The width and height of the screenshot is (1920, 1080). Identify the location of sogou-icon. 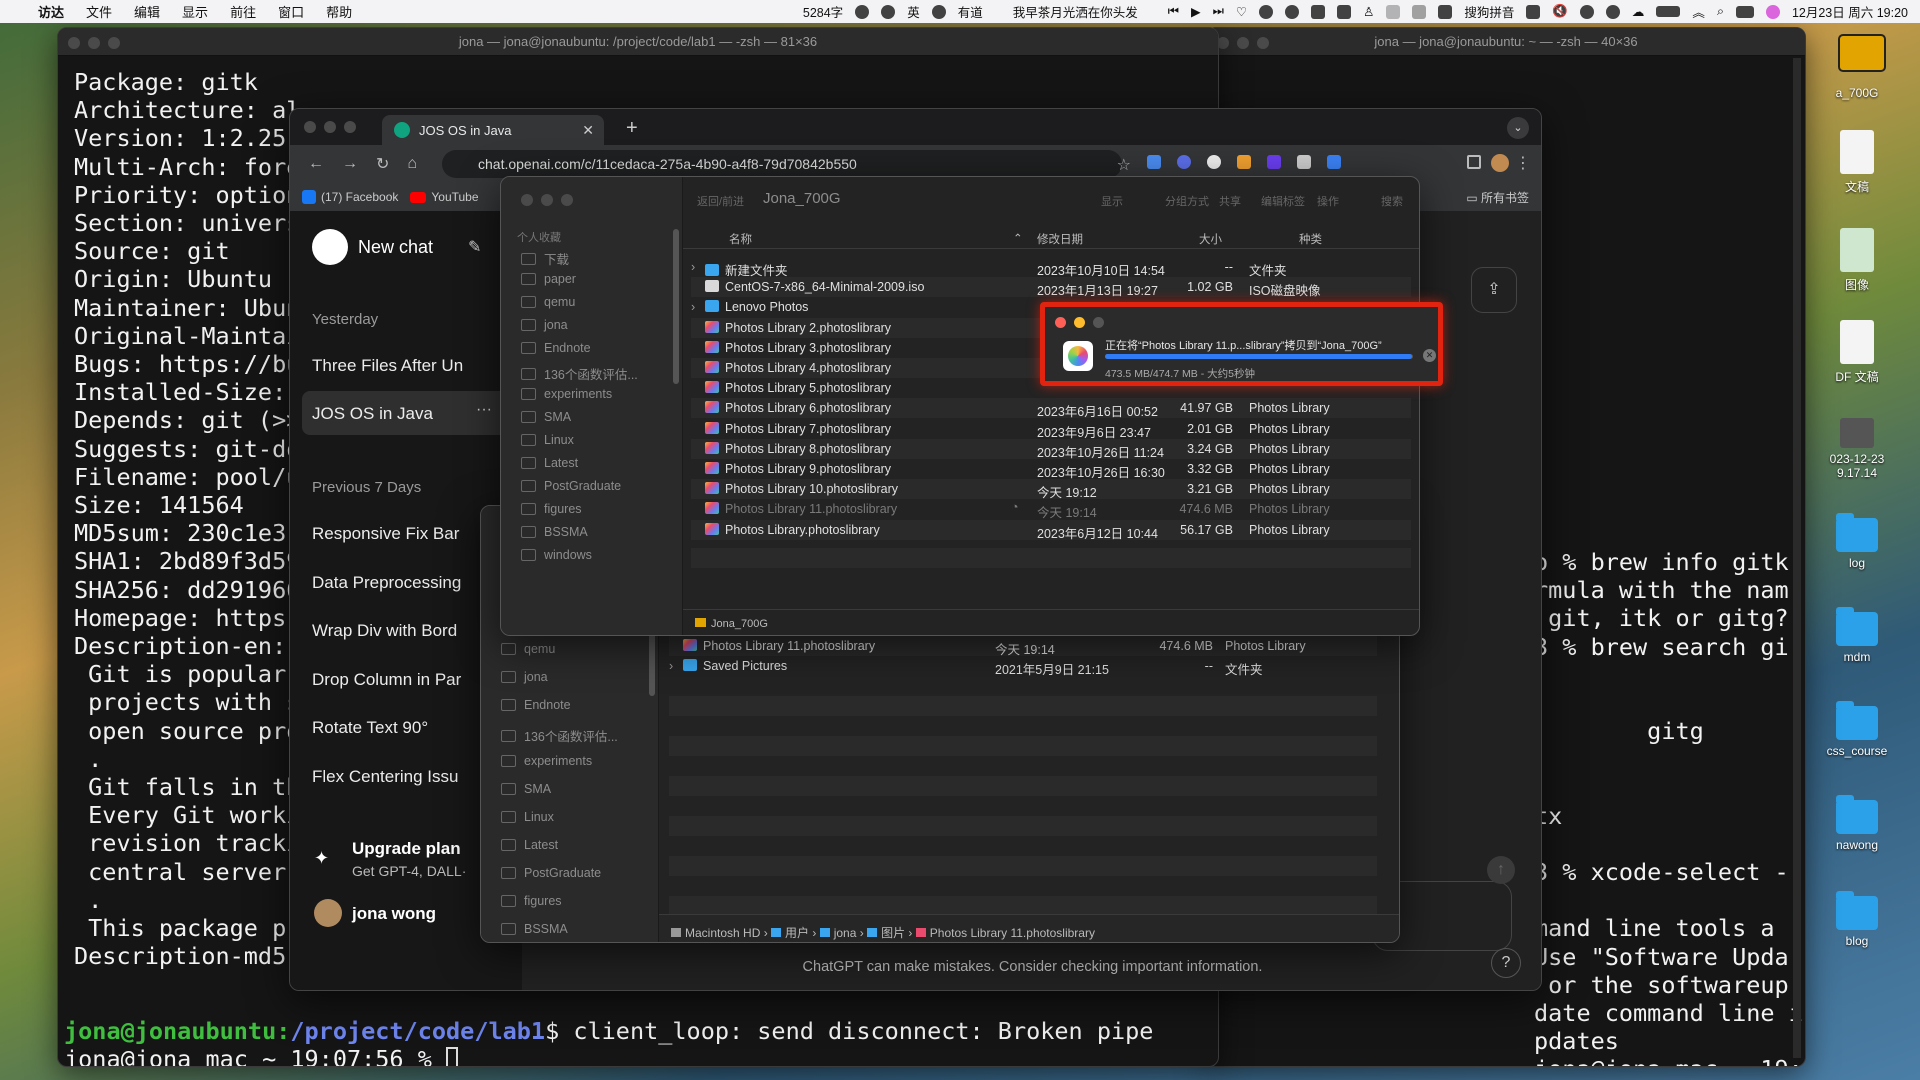
(1445, 11).